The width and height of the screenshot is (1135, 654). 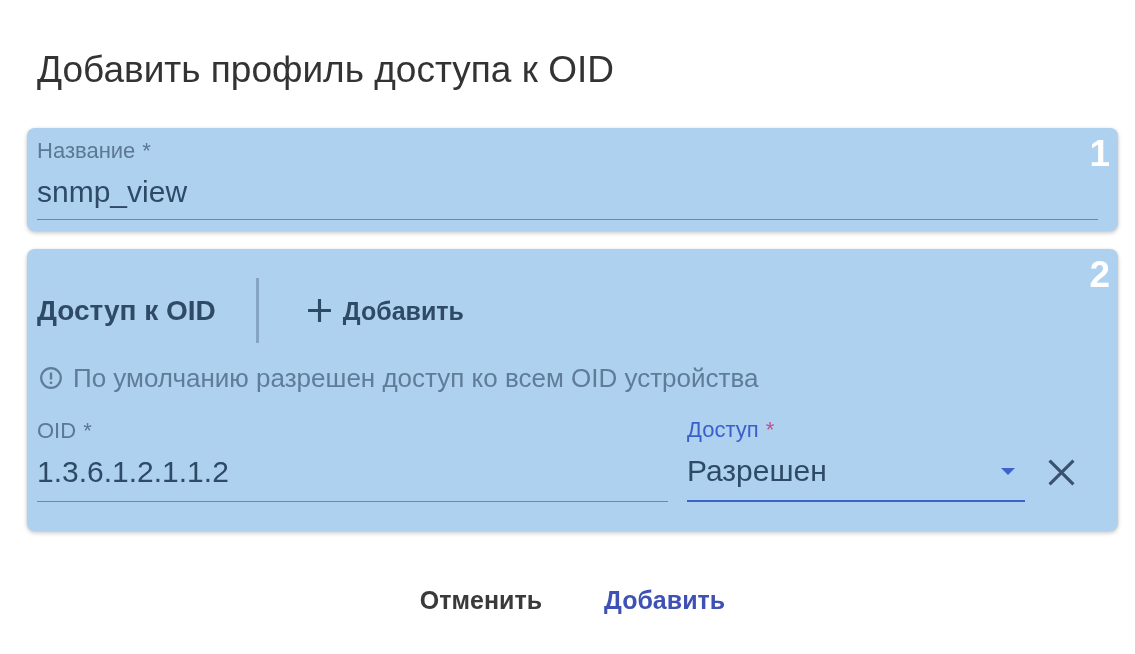 I want to click on add-button: Добавить, so click(x=385, y=310).